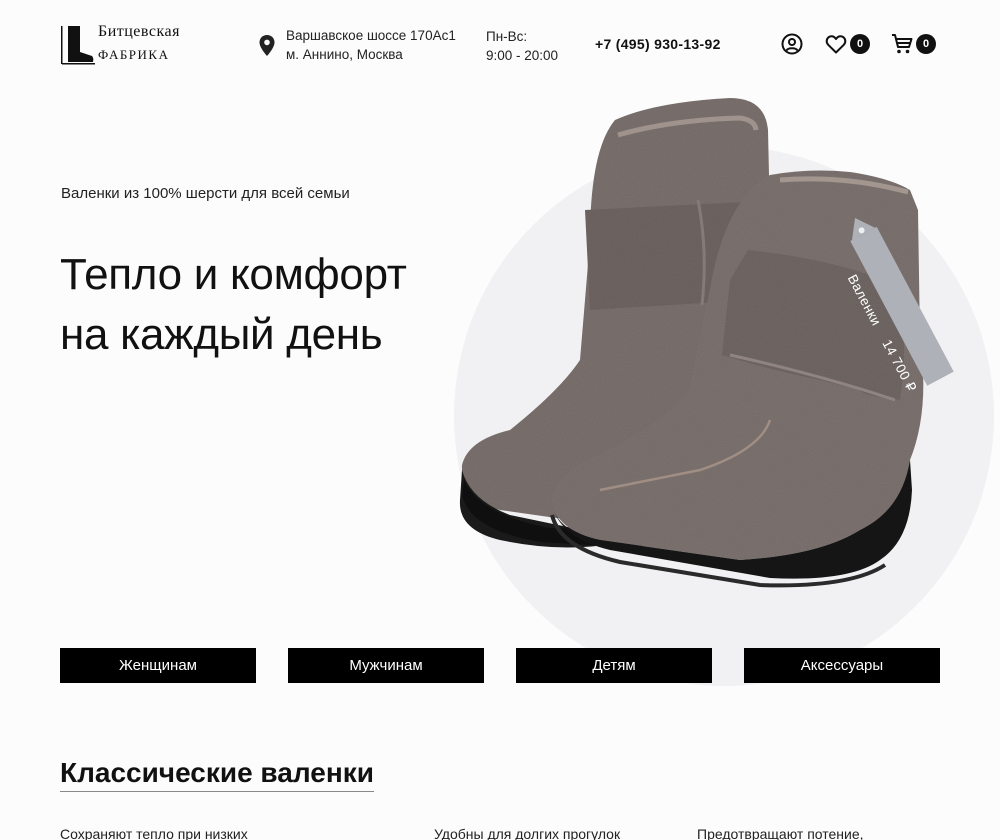 The width and height of the screenshot is (1000, 840). What do you see at coordinates (658, 44) in the screenshot?
I see `phone-link: +7 (495) 930-13-92` at bounding box center [658, 44].